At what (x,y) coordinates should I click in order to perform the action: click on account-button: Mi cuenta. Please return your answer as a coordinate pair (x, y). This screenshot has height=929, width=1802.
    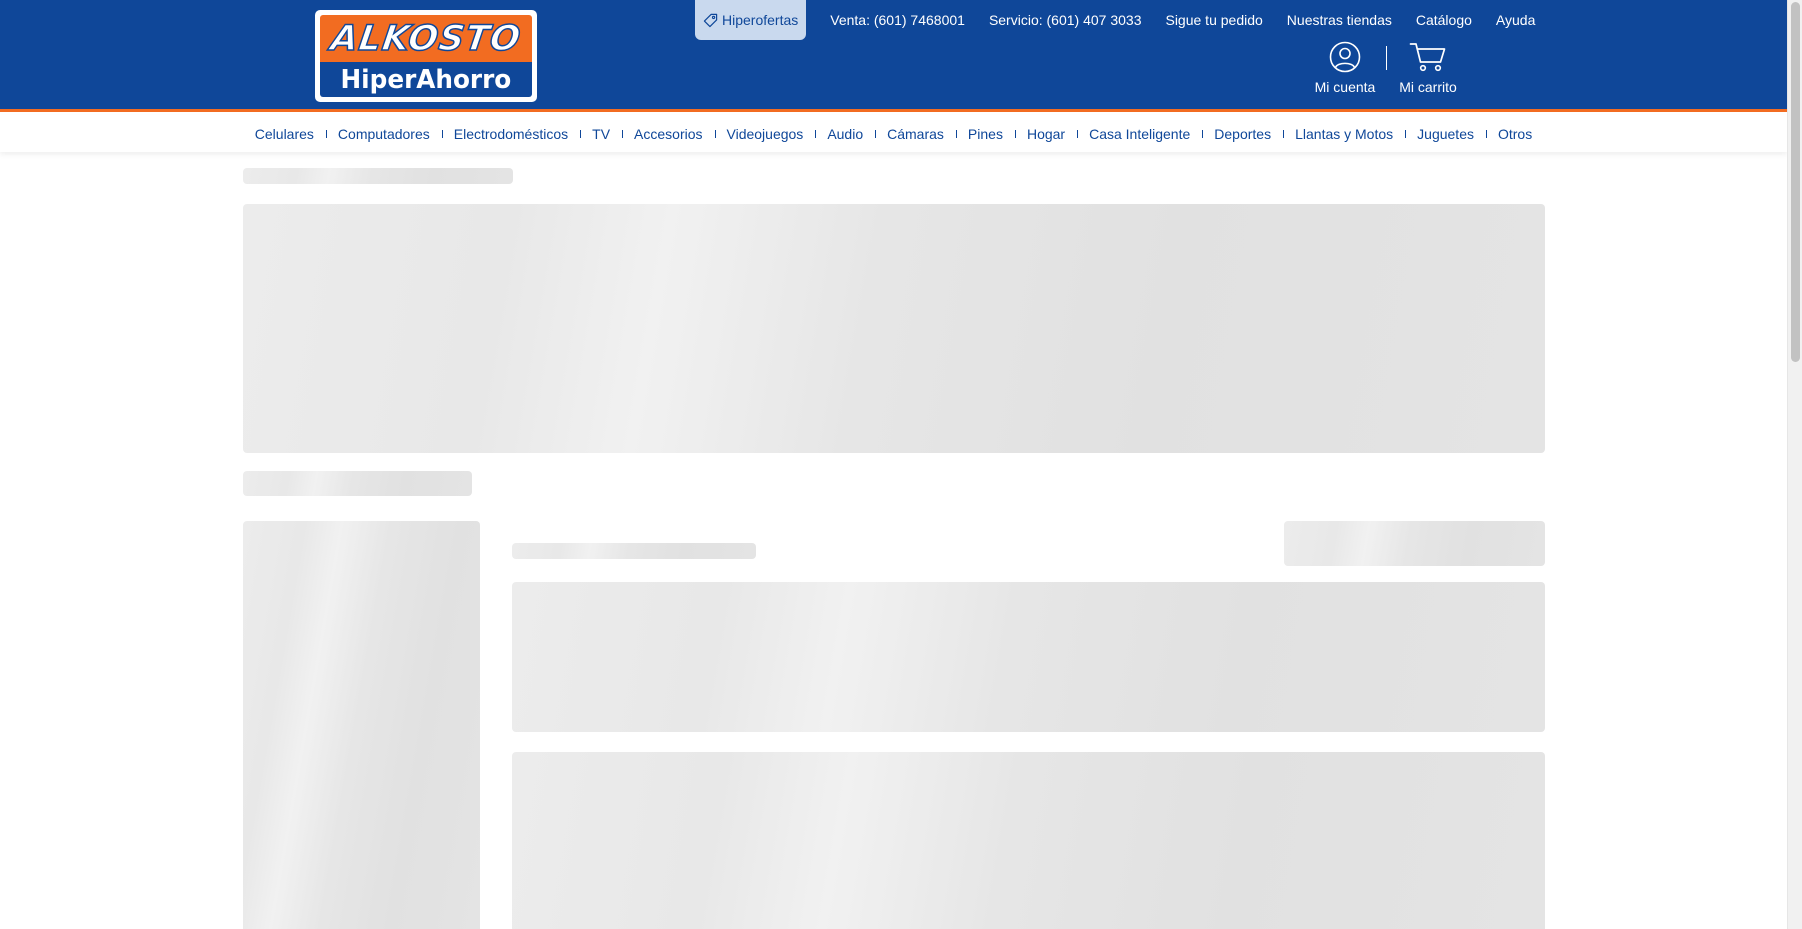
    Looking at the image, I should click on (1345, 67).